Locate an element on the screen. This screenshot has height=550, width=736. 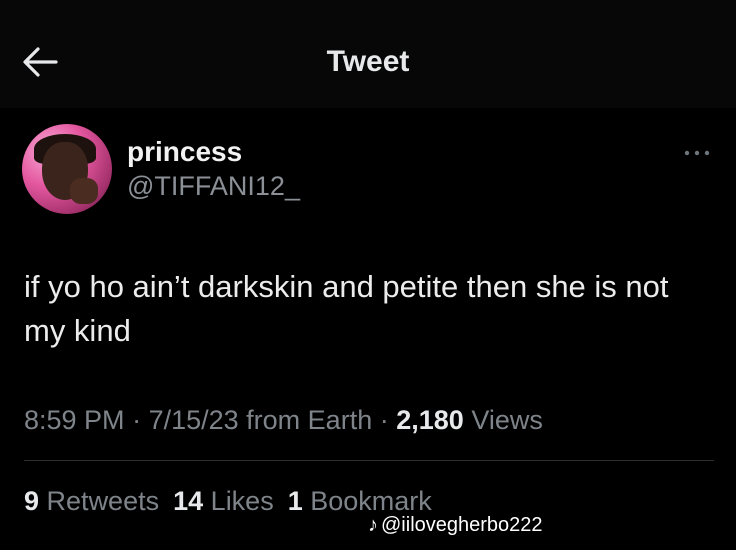
tweet-source: from Earth is located at coordinates (309, 420).